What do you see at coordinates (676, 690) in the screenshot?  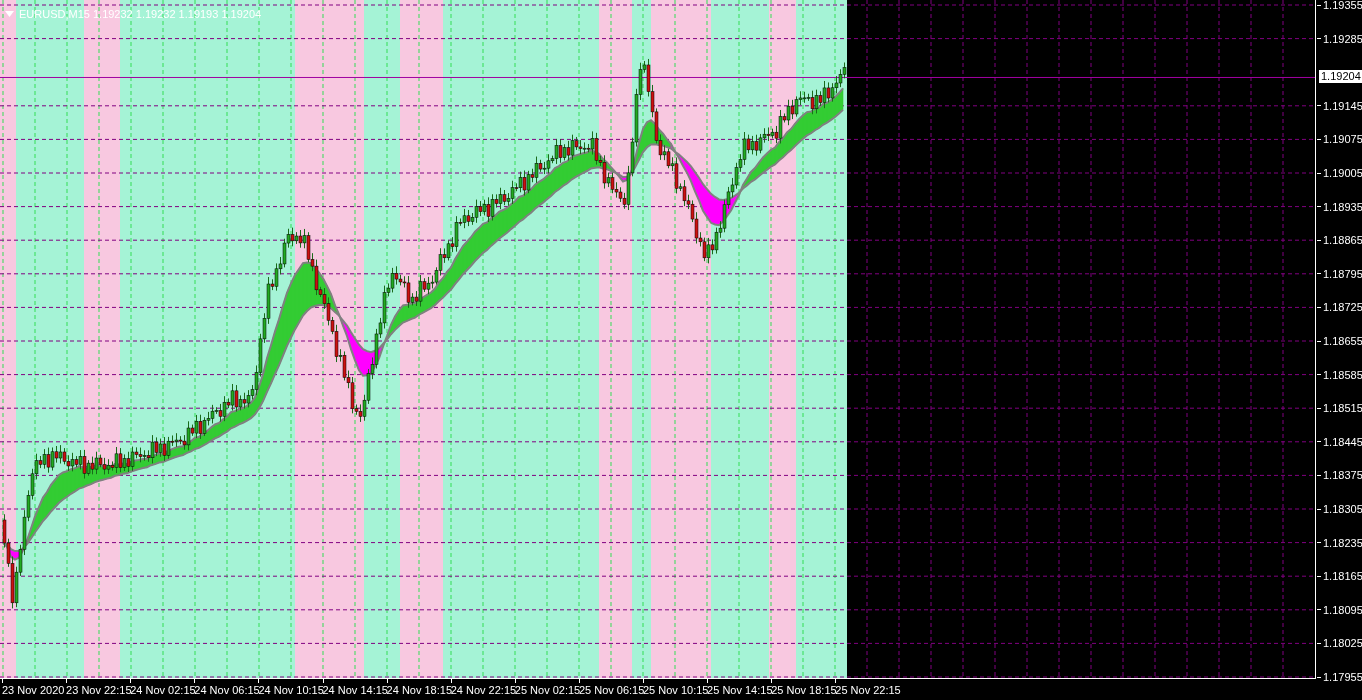 I see `time-label: 25 Nov 10:15` at bounding box center [676, 690].